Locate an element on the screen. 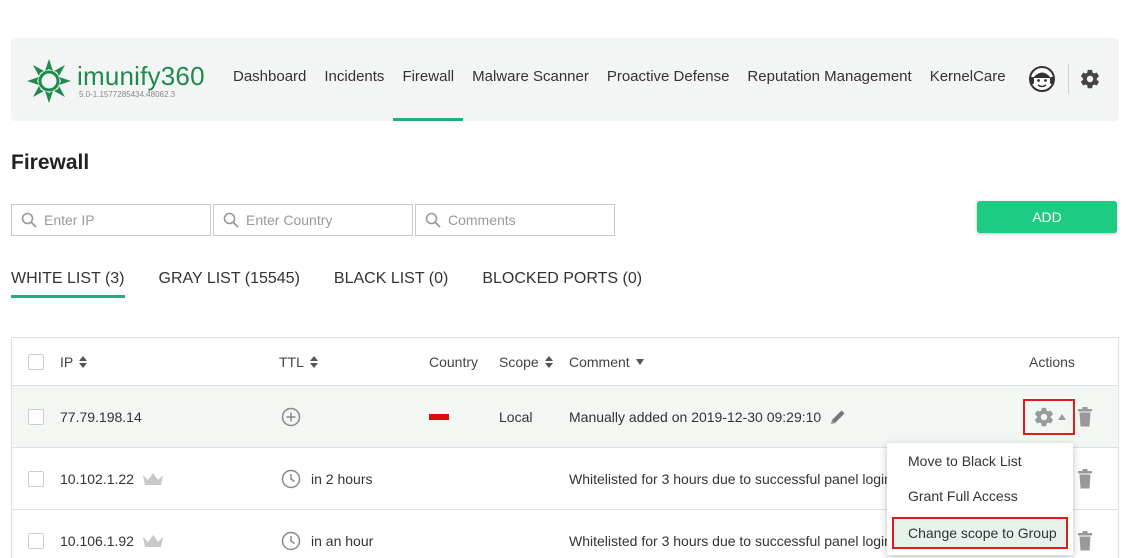 The width and height of the screenshot is (1130, 558). ttl-cell: in 2 hours is located at coordinates (326, 478).